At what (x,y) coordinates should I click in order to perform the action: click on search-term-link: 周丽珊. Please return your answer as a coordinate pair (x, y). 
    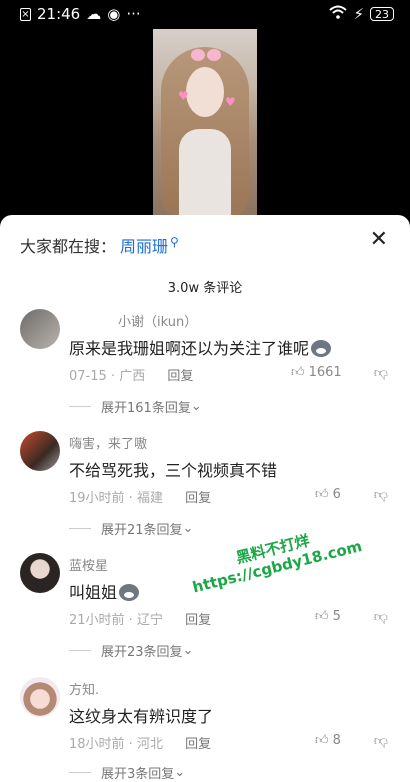
    Looking at the image, I should click on (144, 245).